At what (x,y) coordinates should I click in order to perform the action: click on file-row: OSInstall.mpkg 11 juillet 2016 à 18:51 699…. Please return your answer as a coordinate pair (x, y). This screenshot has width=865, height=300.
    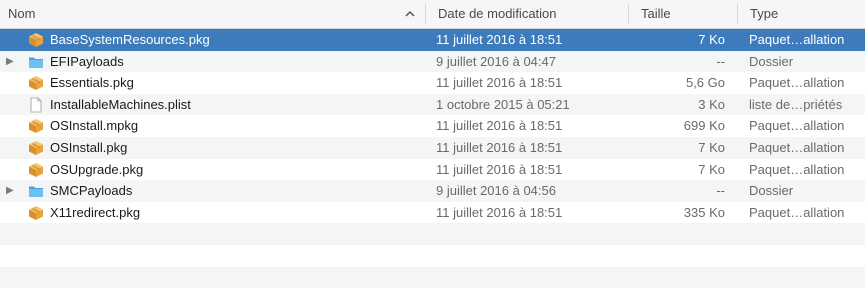
    Looking at the image, I should click on (432, 126).